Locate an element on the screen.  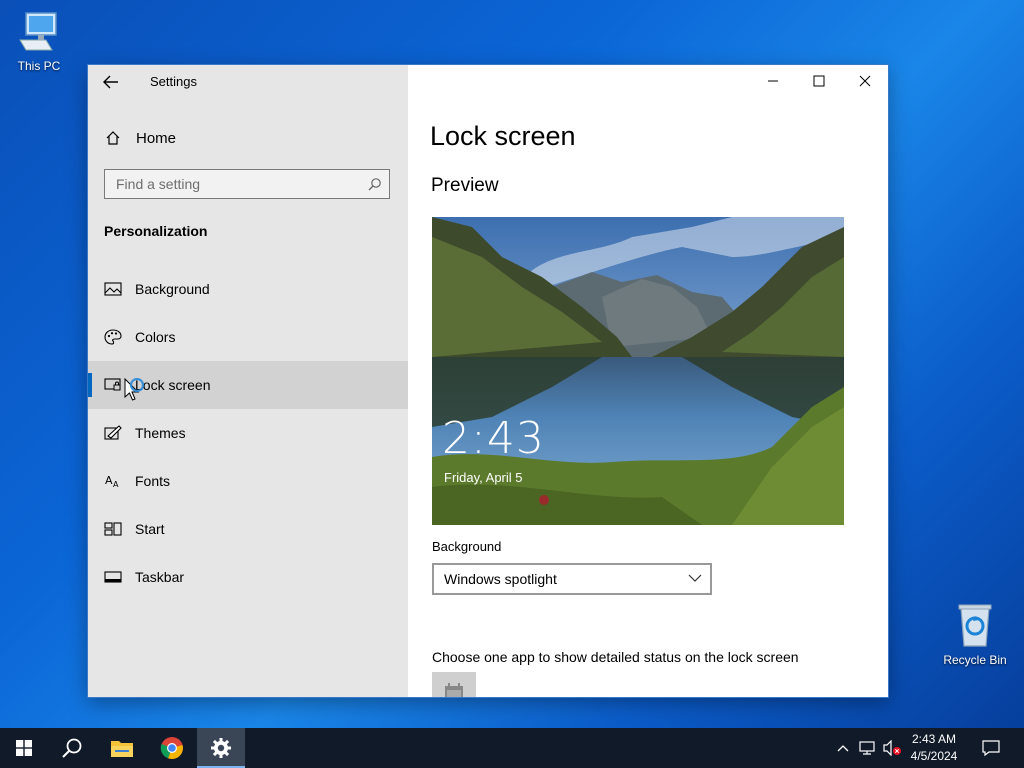
action-center-icon is located at coordinates (991, 748).